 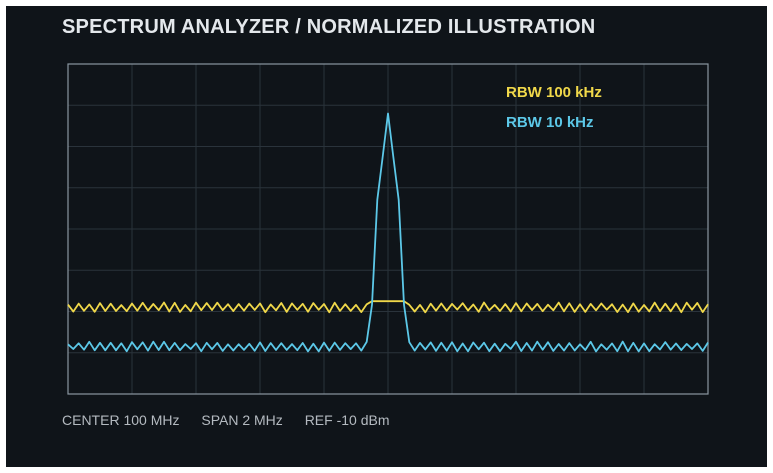 I want to click on center-frequency: CENTER 100 MHz, so click(x=121, y=420).